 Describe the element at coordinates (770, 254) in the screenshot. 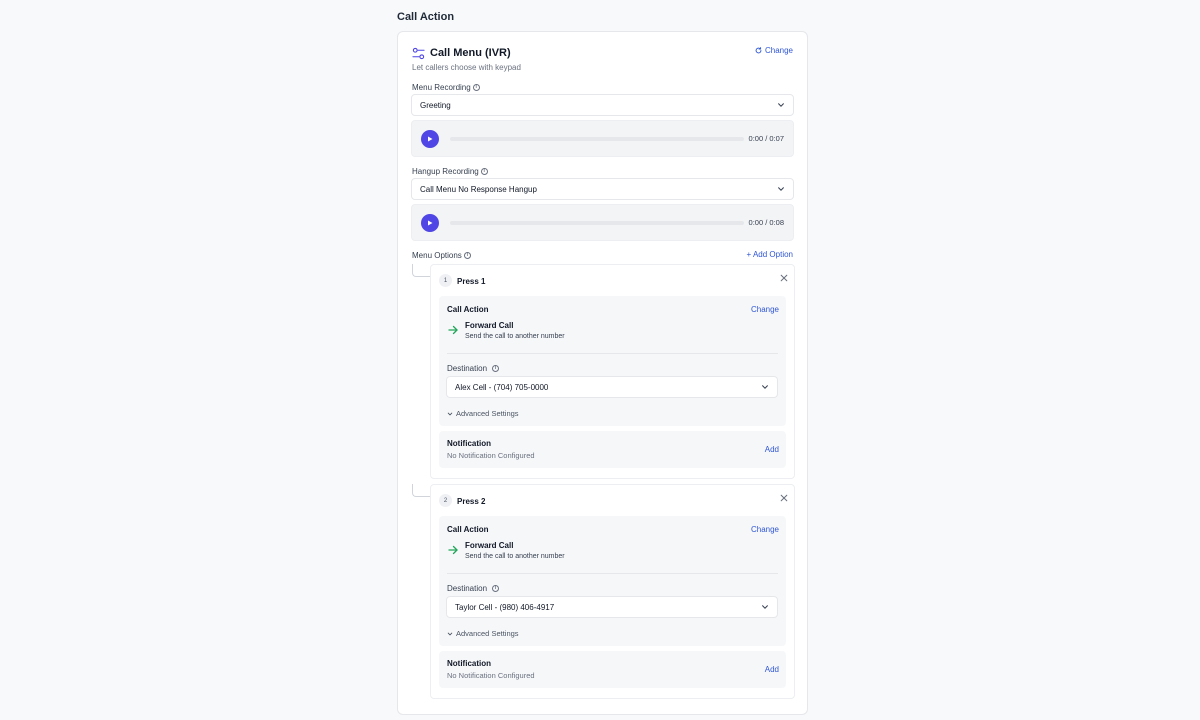

I see `add-option-button: + Add Option` at that location.